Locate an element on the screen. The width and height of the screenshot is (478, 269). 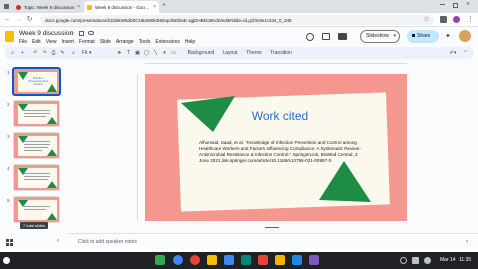
redo-icon: ↷ is located at coordinates (44, 53).